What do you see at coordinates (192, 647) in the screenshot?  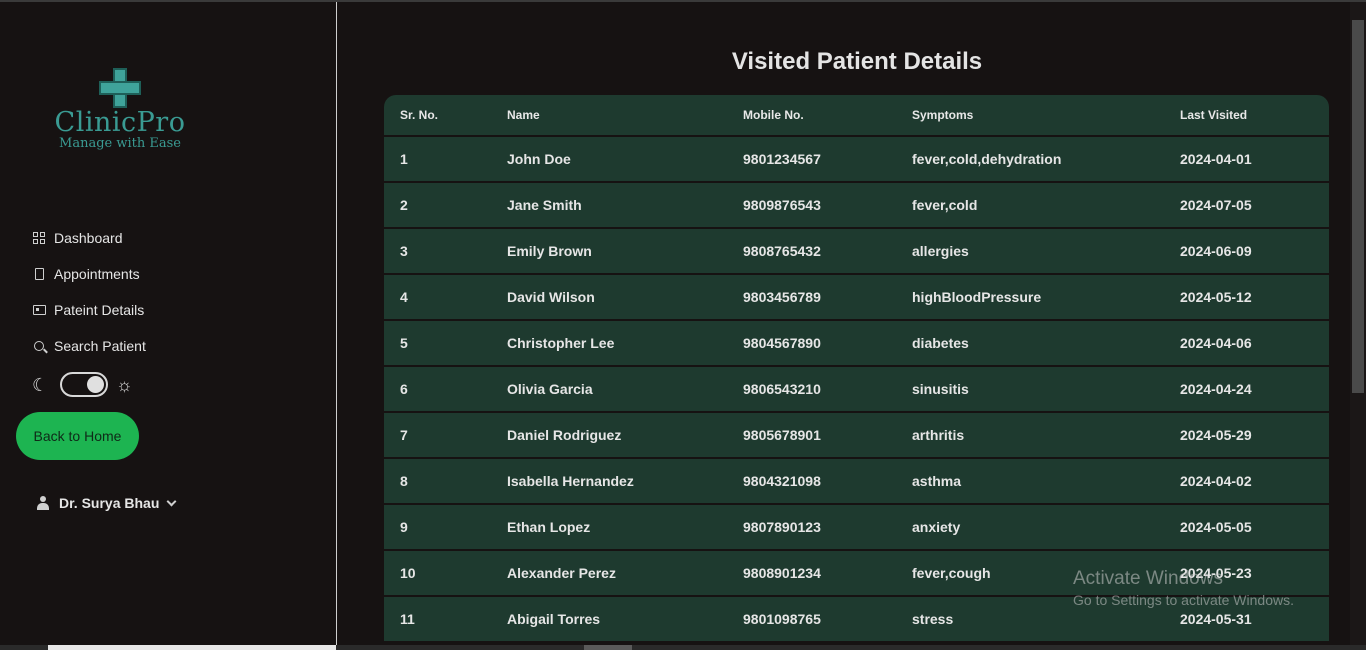 I see `taskbar-strip` at bounding box center [192, 647].